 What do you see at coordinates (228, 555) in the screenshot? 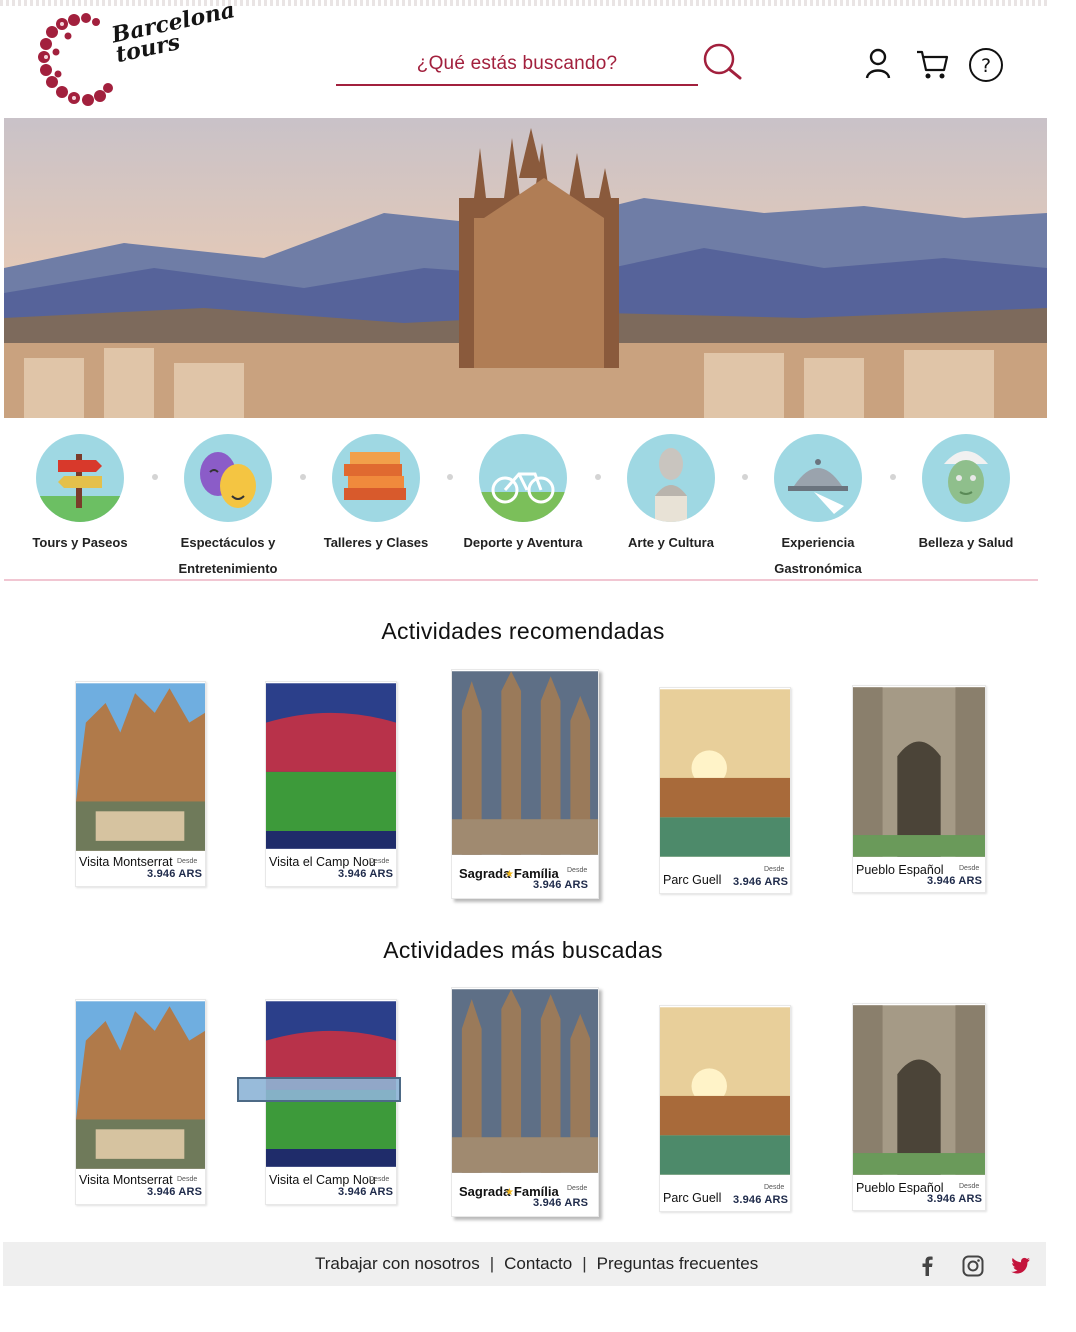
I see `category-label: Espectáculos y Entretenimiento` at bounding box center [228, 555].